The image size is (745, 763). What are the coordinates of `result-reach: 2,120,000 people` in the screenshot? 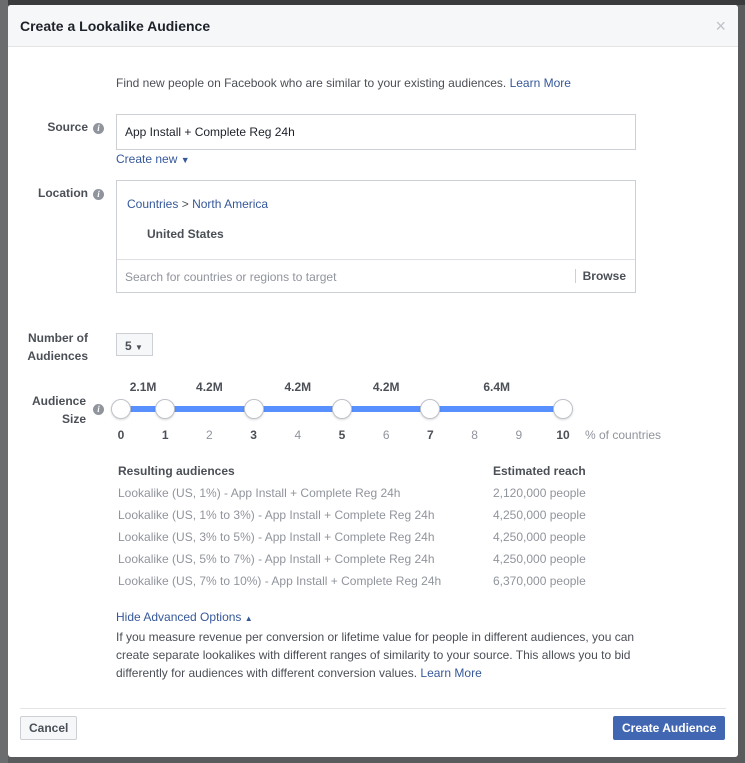 It's located at (539, 493).